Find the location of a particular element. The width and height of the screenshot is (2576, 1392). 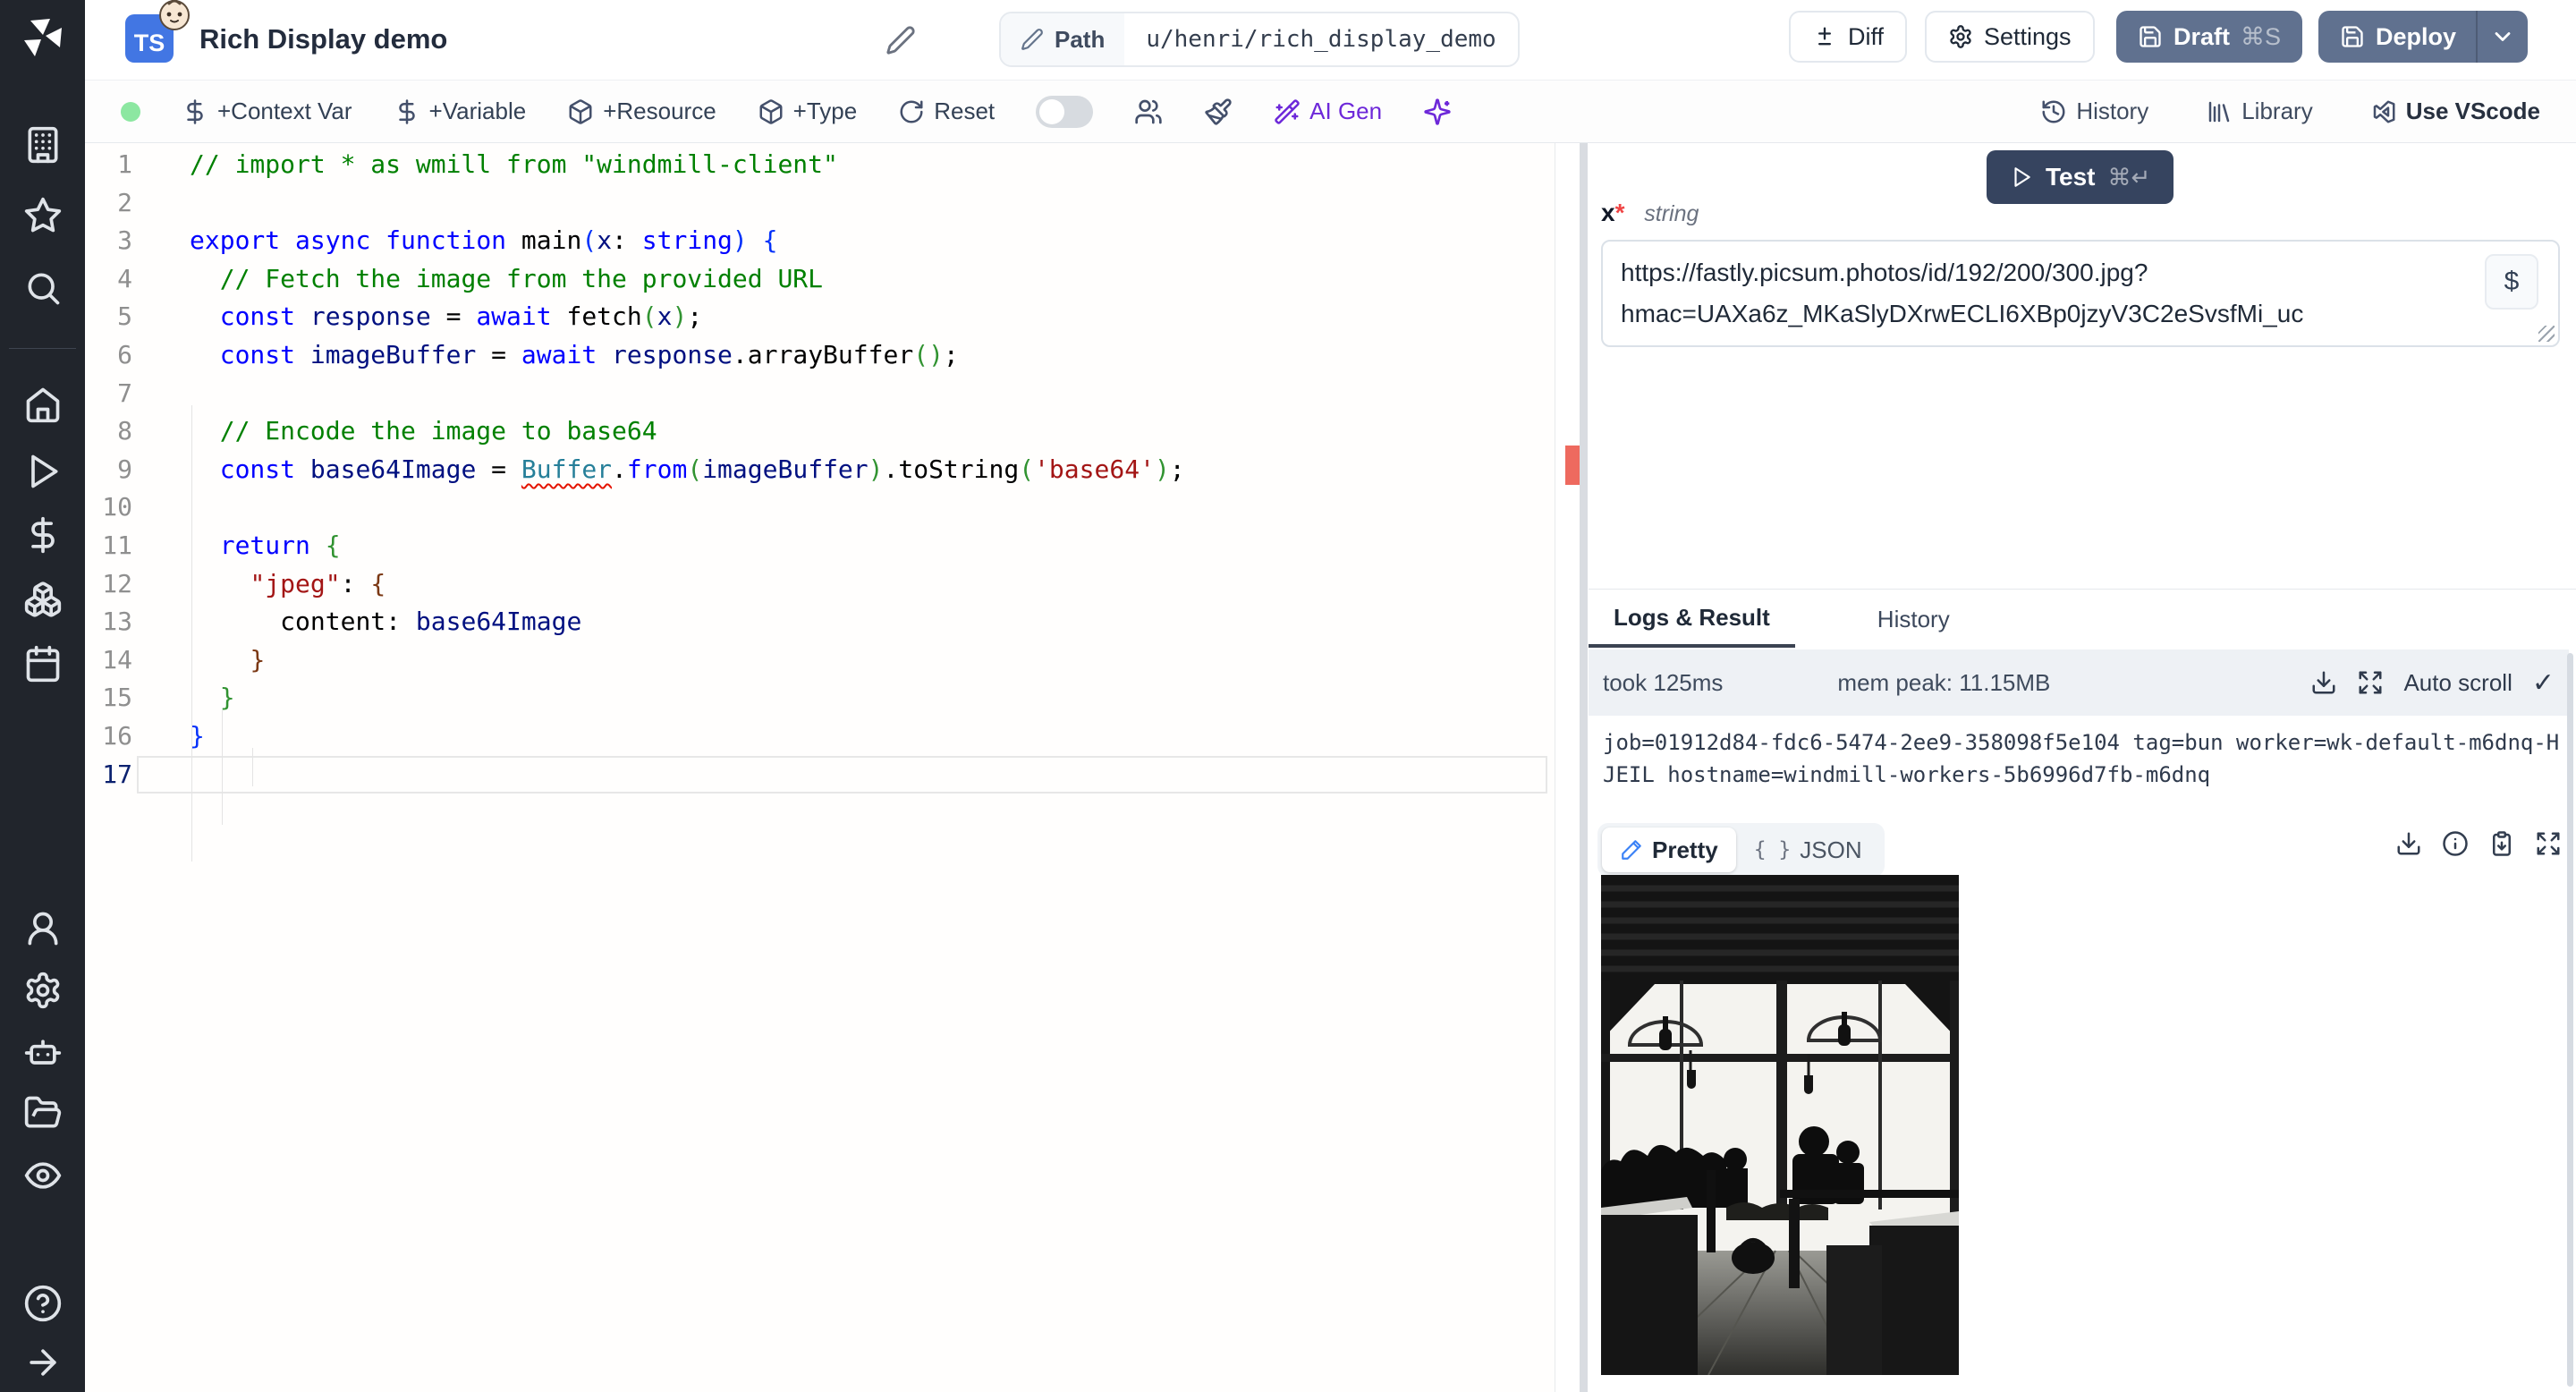

format-brush-button is located at coordinates (1218, 112).